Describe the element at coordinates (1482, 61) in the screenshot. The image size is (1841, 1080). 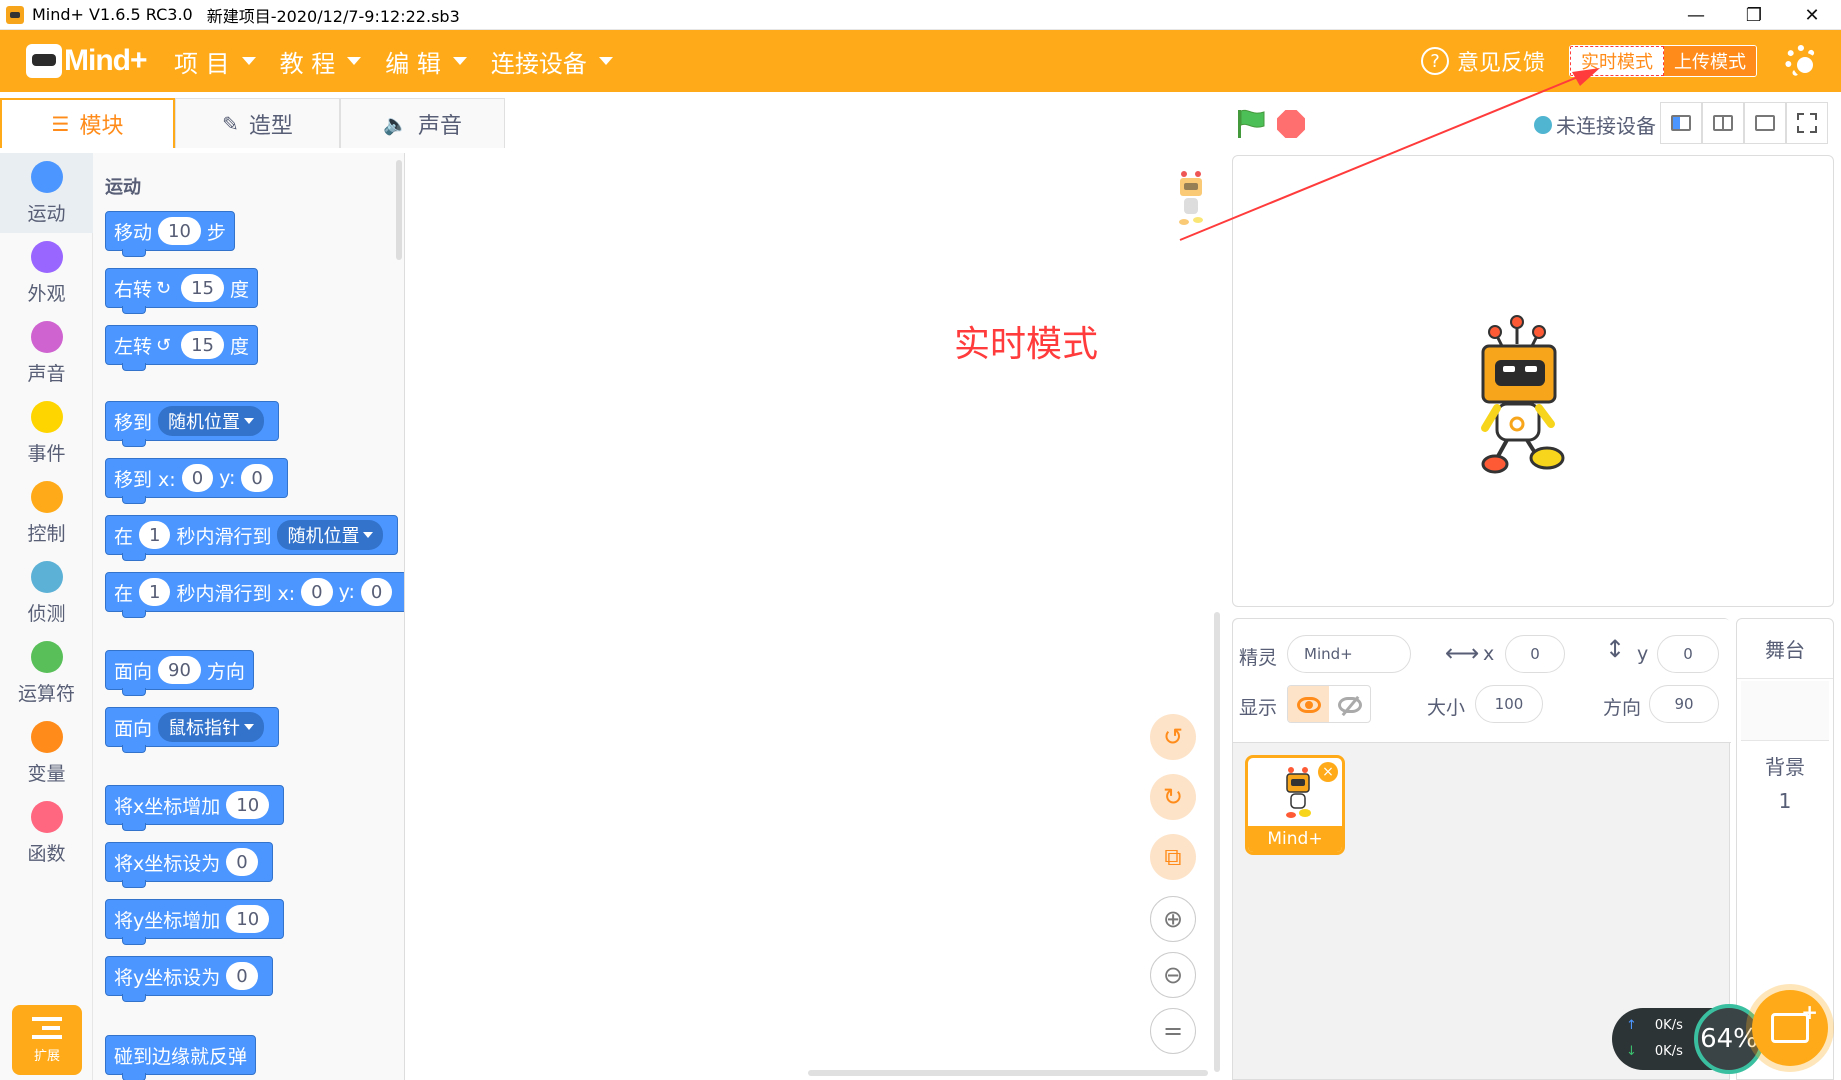
I see `feedback-button: ? 意见反馈` at that location.